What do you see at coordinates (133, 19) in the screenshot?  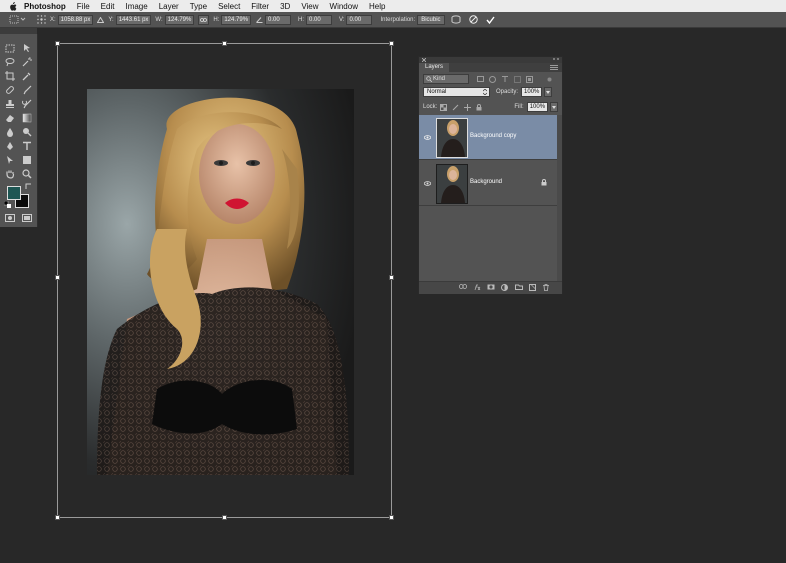 I see `y-field: 1443.61 px` at bounding box center [133, 19].